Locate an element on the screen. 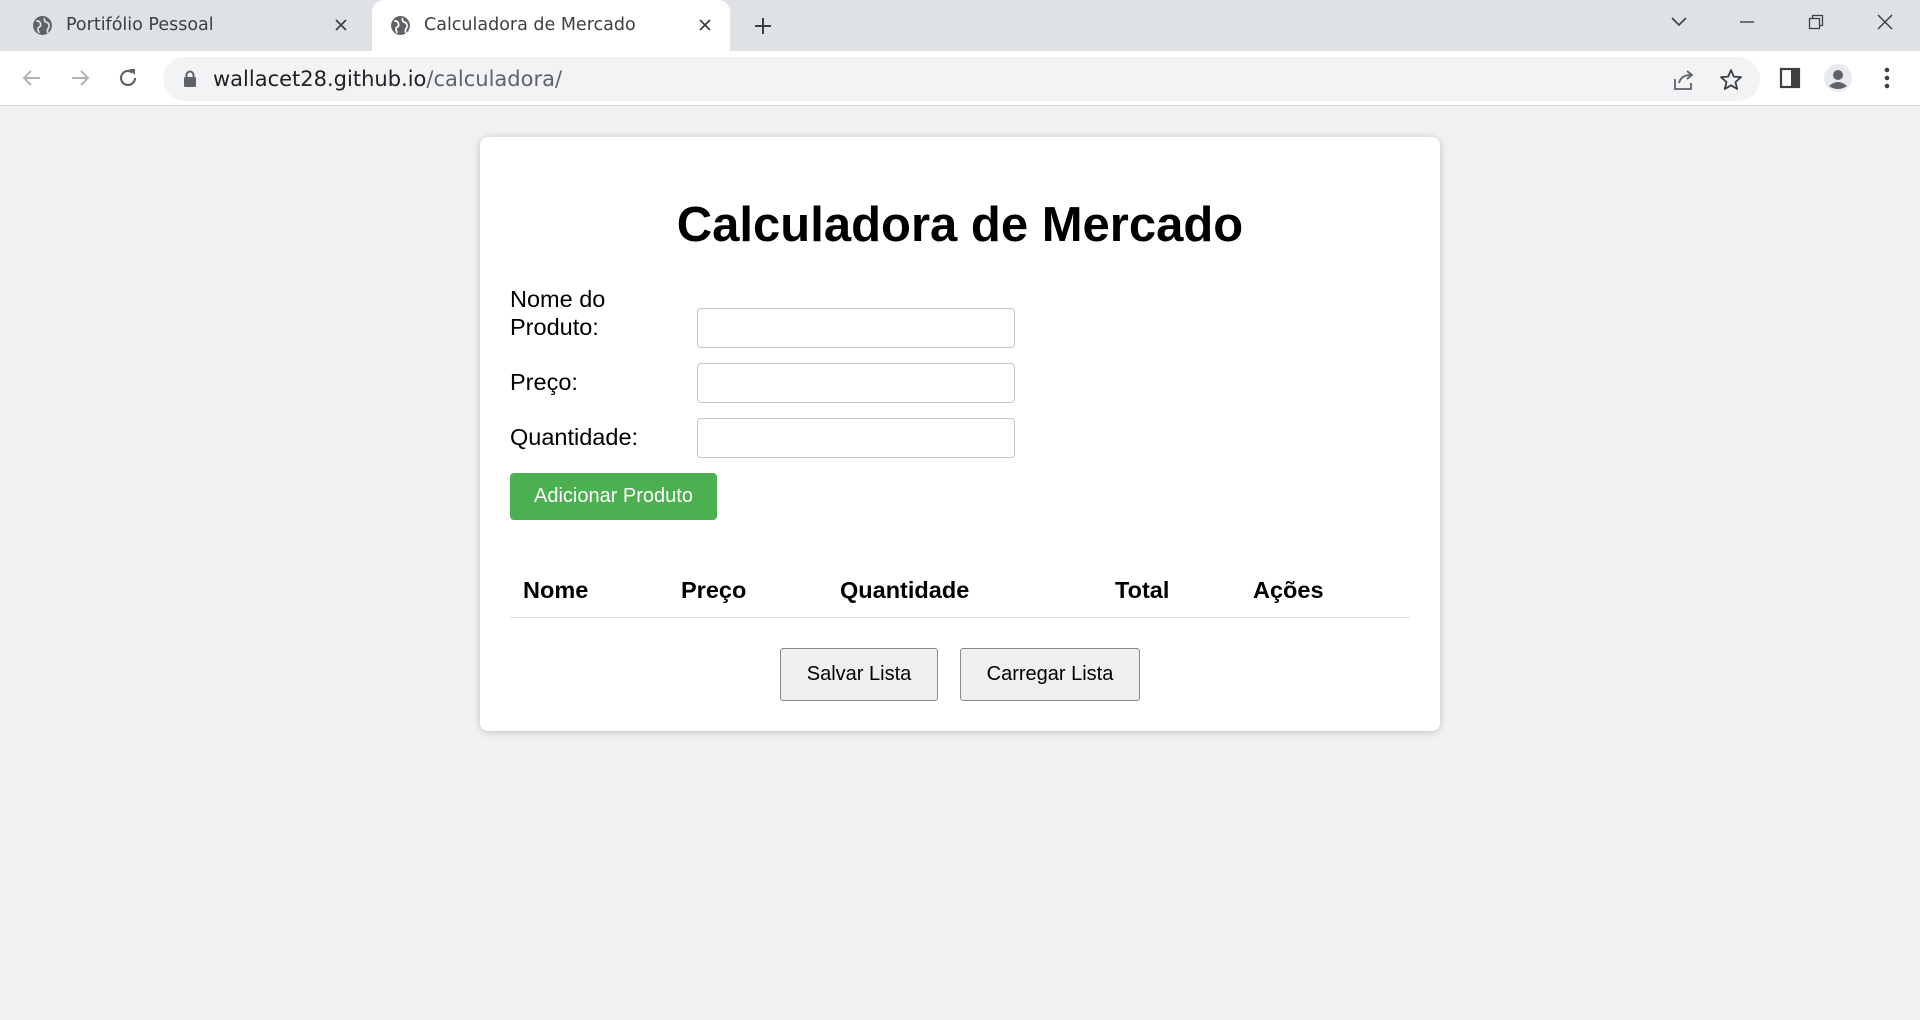  profile-button is located at coordinates (1838, 78).